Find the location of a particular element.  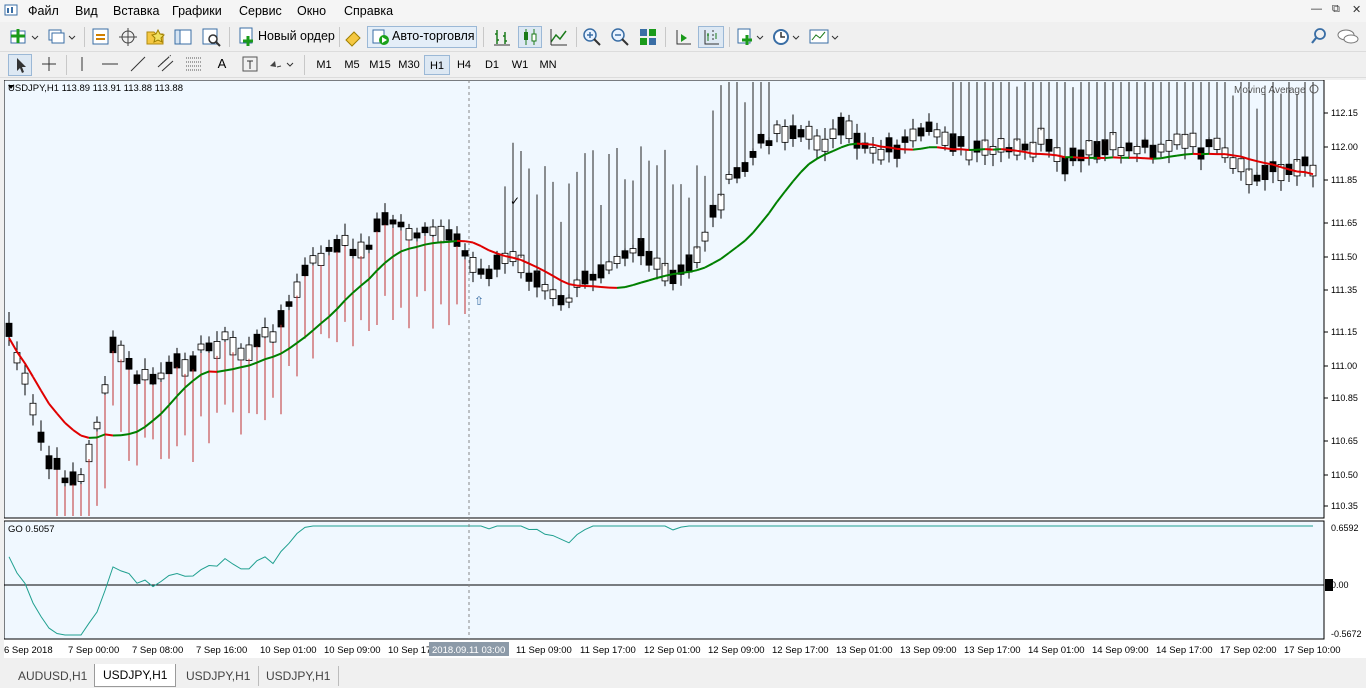

standard-toolbar: Новый ордер Авто-торговля is located at coordinates (683, 37).